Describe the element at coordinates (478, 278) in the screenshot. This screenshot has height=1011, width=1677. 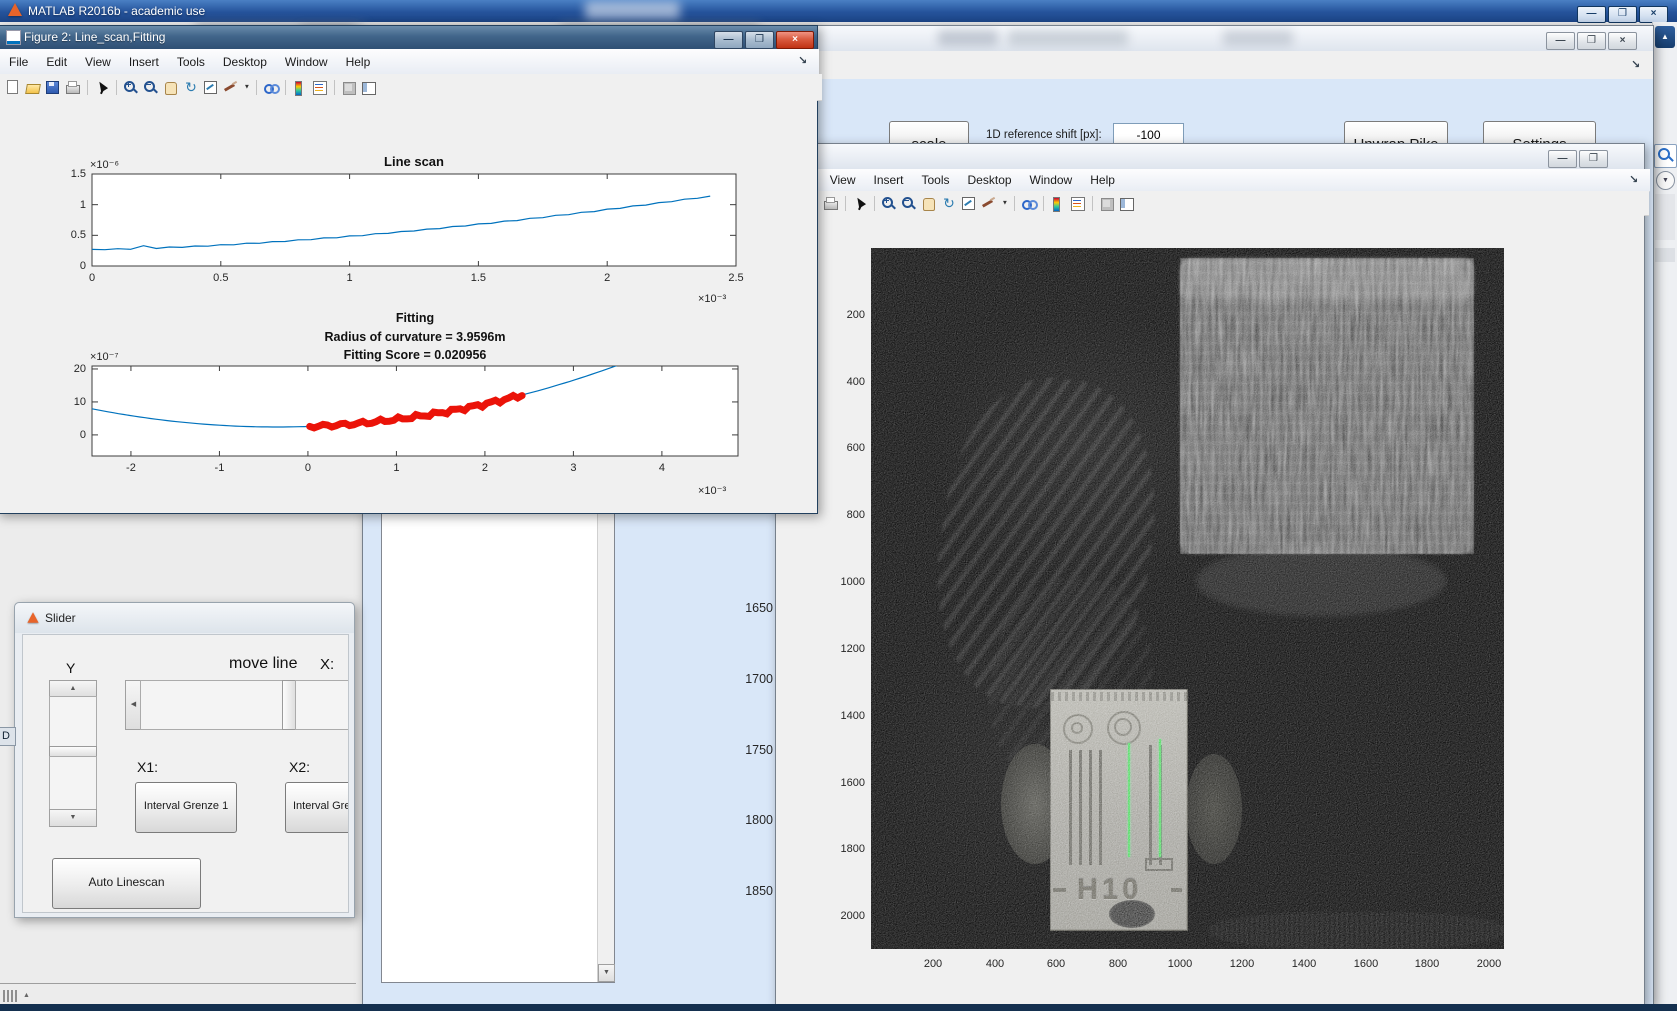
I see `x-tick: 1.5` at that location.